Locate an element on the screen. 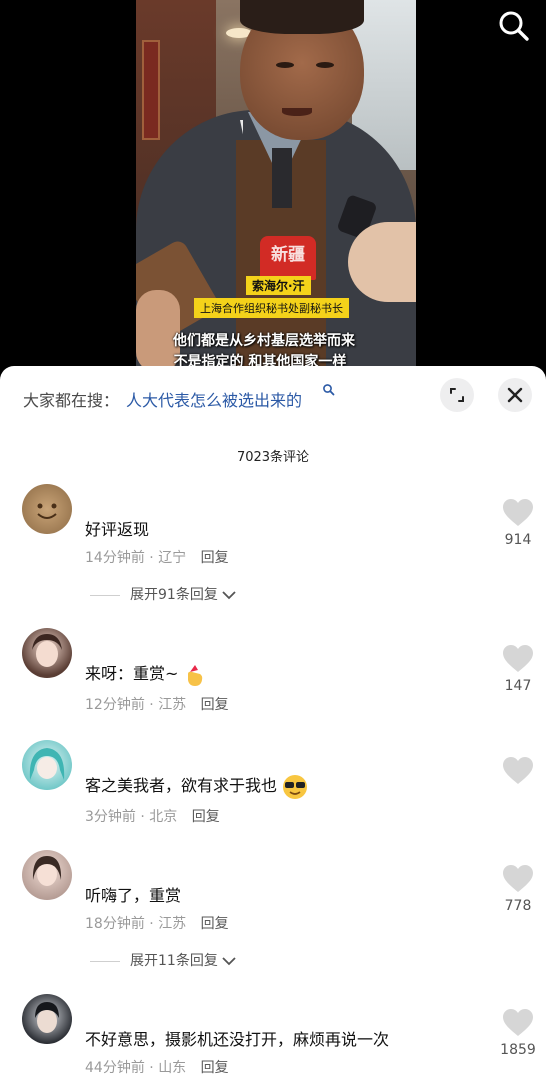 This screenshot has width=546, height=1078. speaker-tie is located at coordinates (282, 178).